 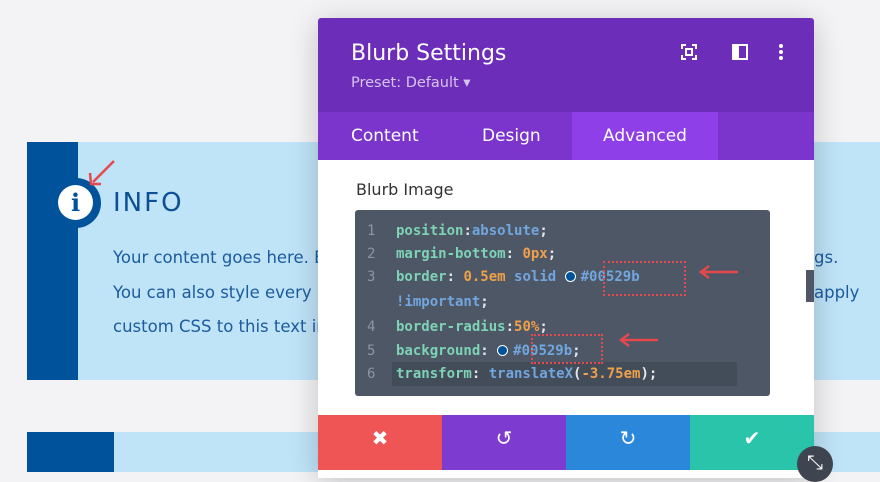 What do you see at coordinates (219, 257) in the screenshot?
I see `blurb-text-line: Your content goes here. E` at bounding box center [219, 257].